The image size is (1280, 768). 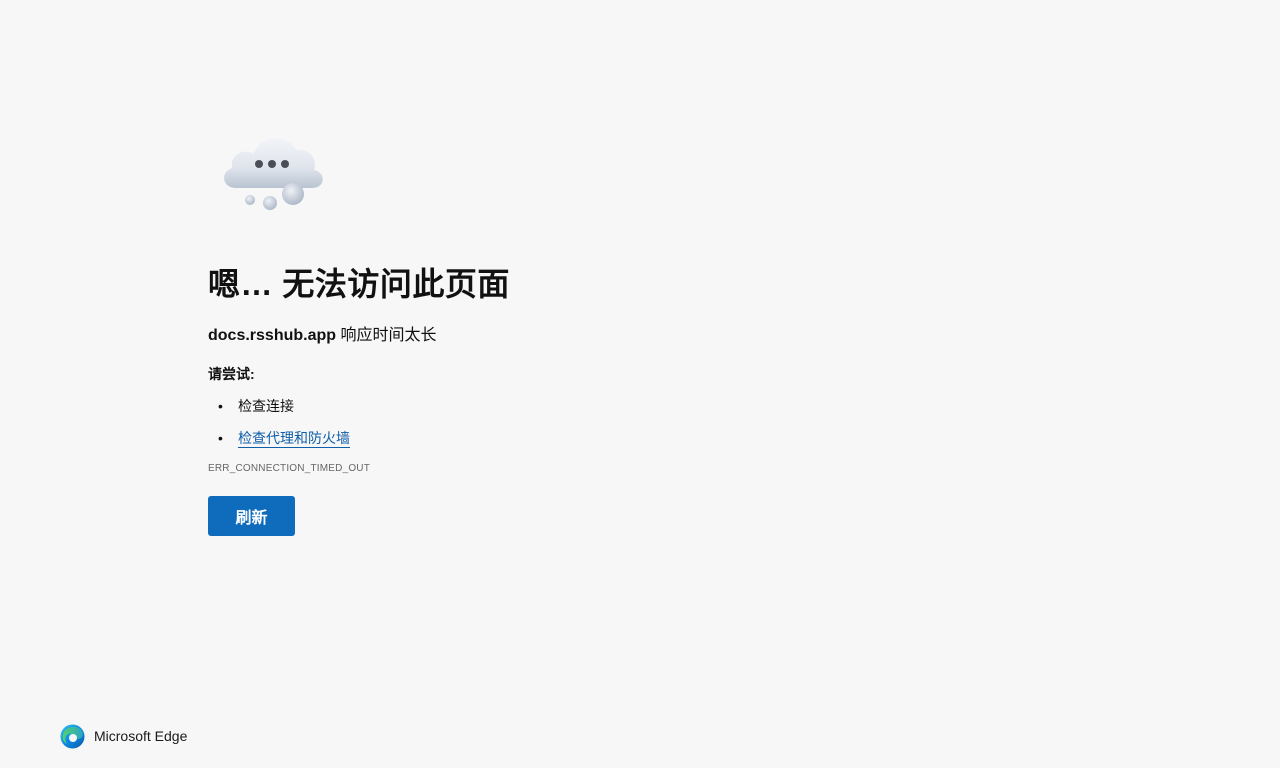 What do you see at coordinates (266, 406) in the screenshot?
I see `suggestion-text: 检查连接` at bounding box center [266, 406].